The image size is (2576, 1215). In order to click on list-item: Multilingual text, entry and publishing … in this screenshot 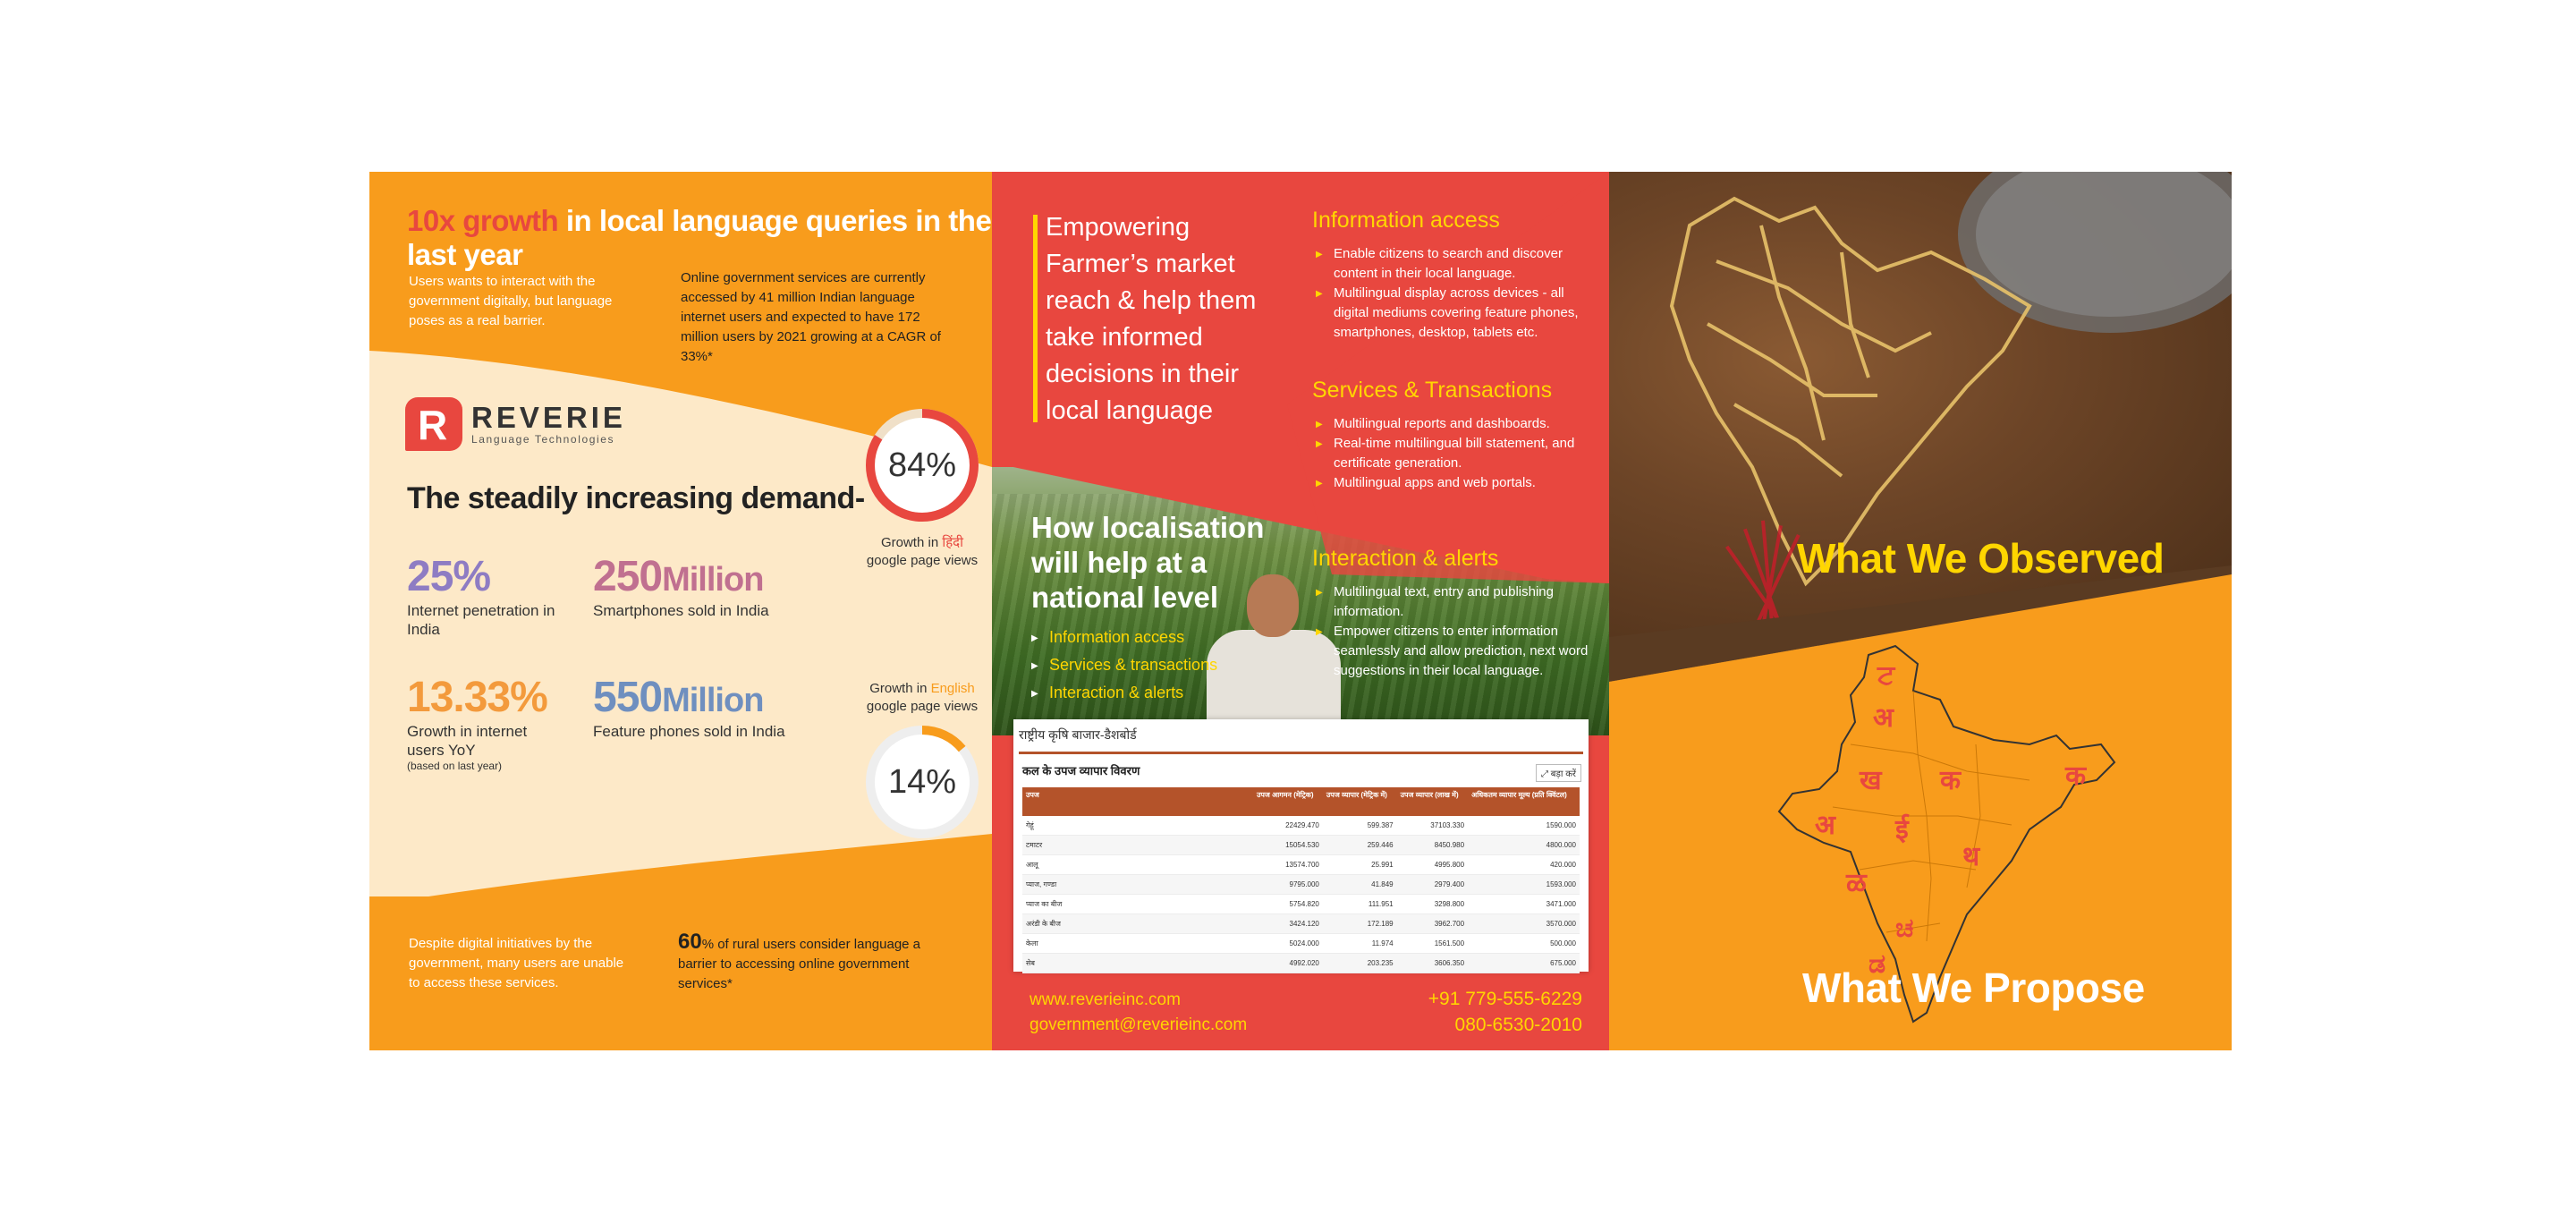, I will do `click(1455, 602)`.